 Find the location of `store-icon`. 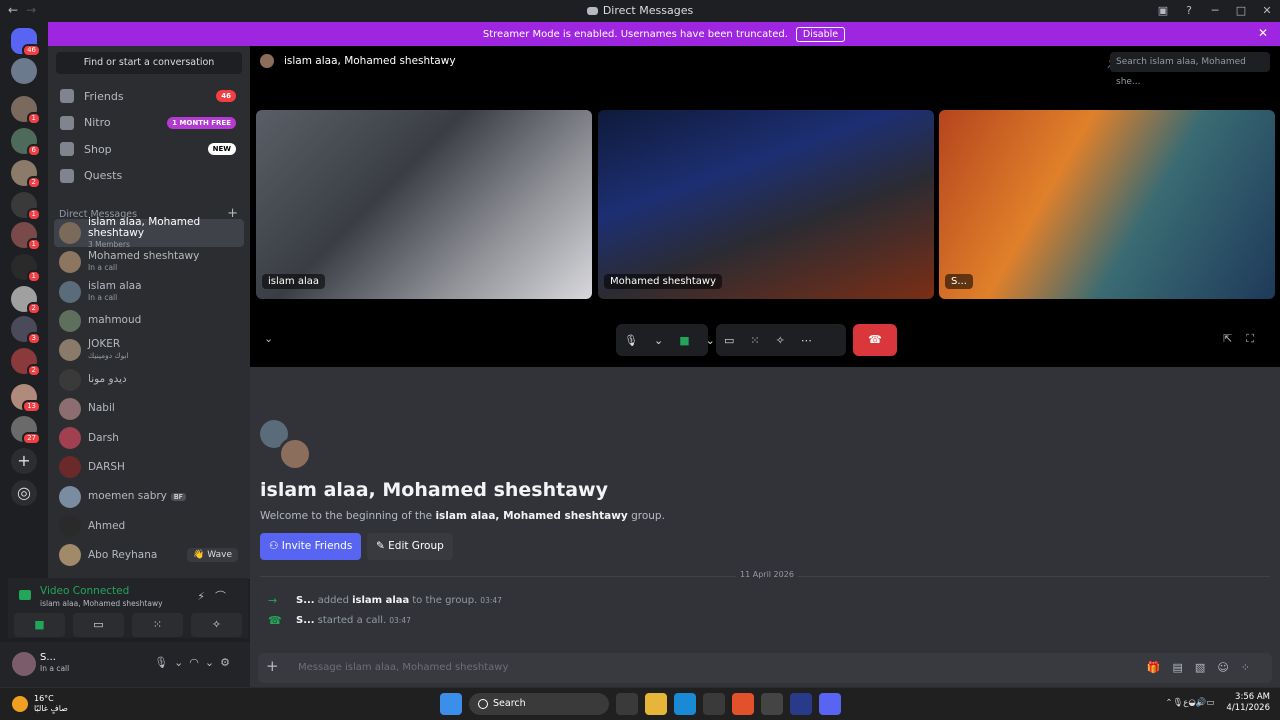

store-icon is located at coordinates (714, 704).